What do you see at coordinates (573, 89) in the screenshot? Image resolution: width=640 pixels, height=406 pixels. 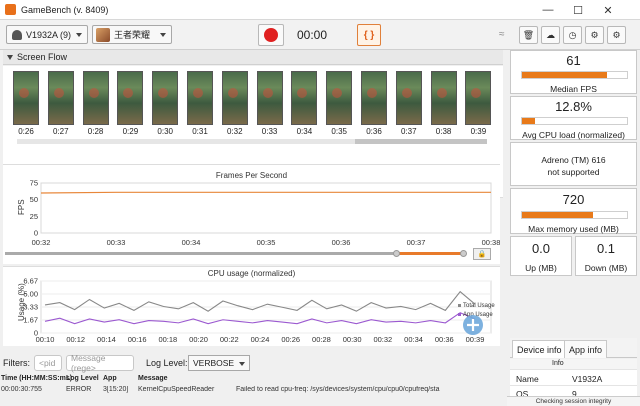 I see `median-fps-label: Median FPS` at bounding box center [573, 89].